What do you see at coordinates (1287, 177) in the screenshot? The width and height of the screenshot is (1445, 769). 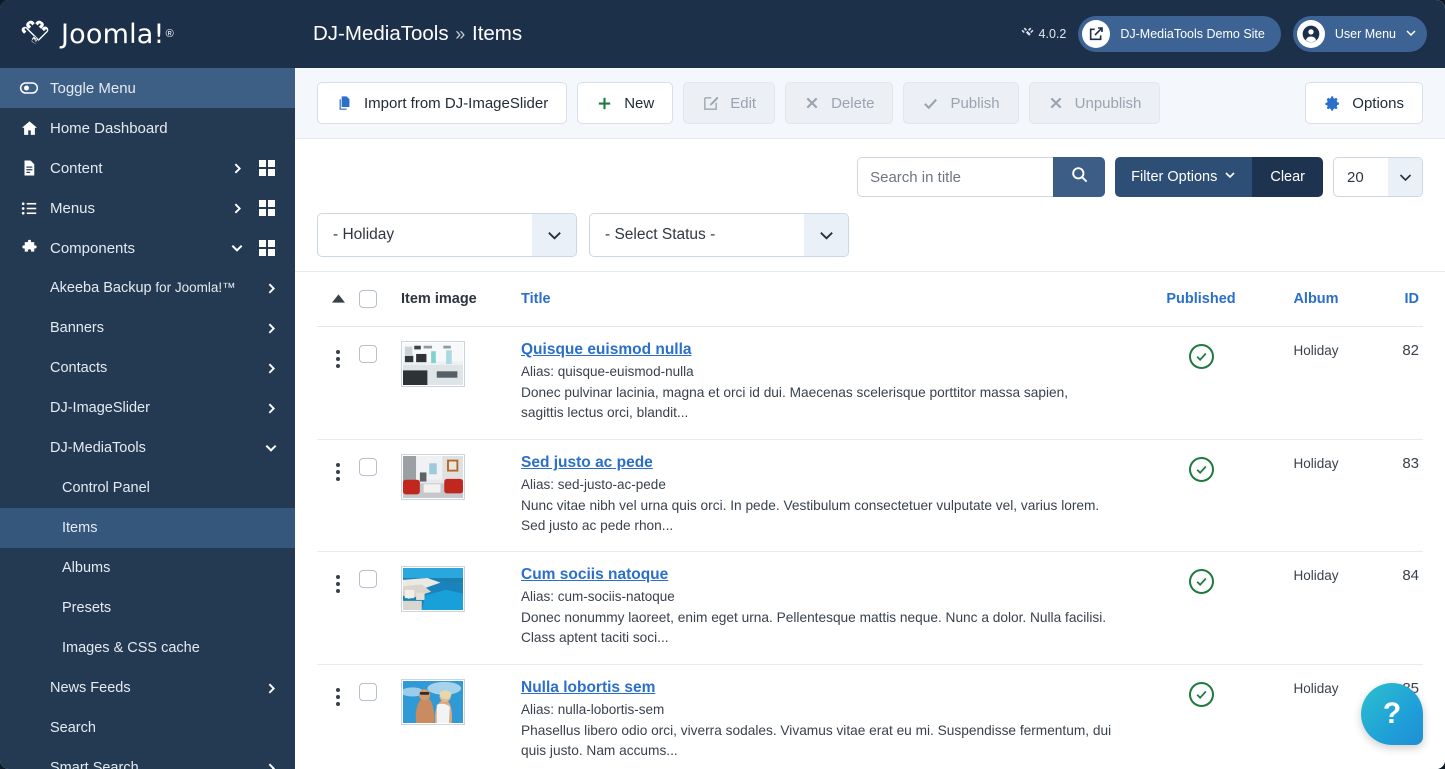 I see `clear-filters-button: Clear` at bounding box center [1287, 177].